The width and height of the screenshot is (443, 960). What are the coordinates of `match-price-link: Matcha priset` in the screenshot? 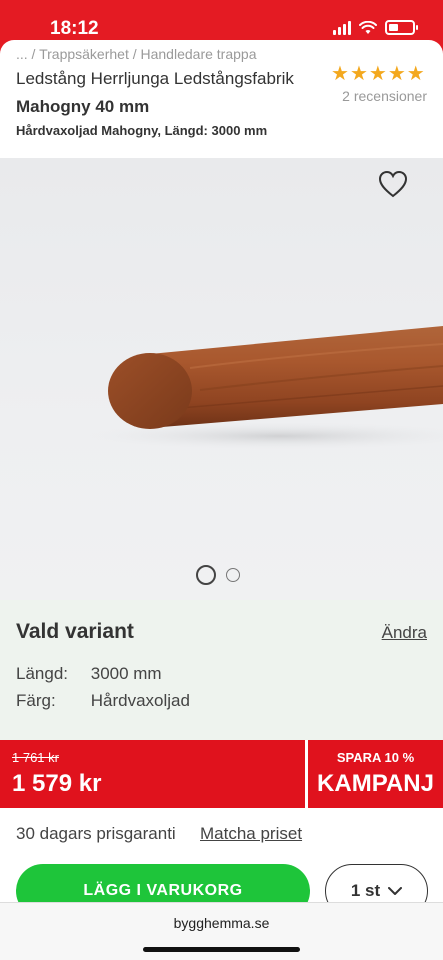 It's located at (251, 834).